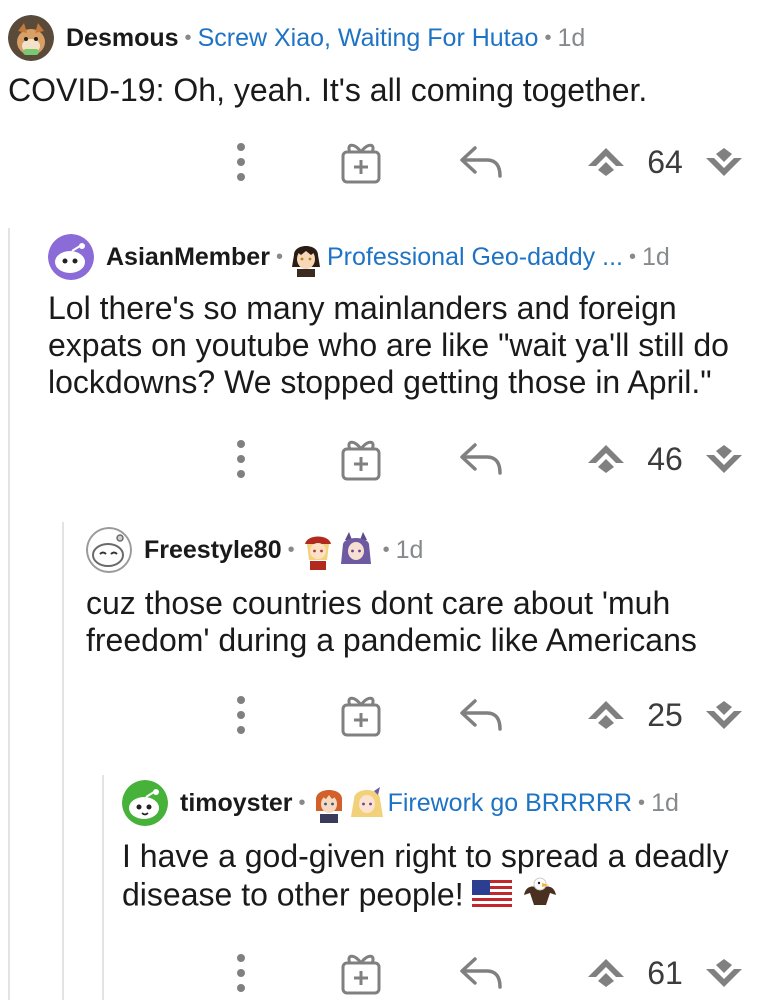 Image resolution: width=768 pixels, height=1000 pixels. What do you see at coordinates (540, 897) in the screenshot?
I see `eagle-emoji-icon` at bounding box center [540, 897].